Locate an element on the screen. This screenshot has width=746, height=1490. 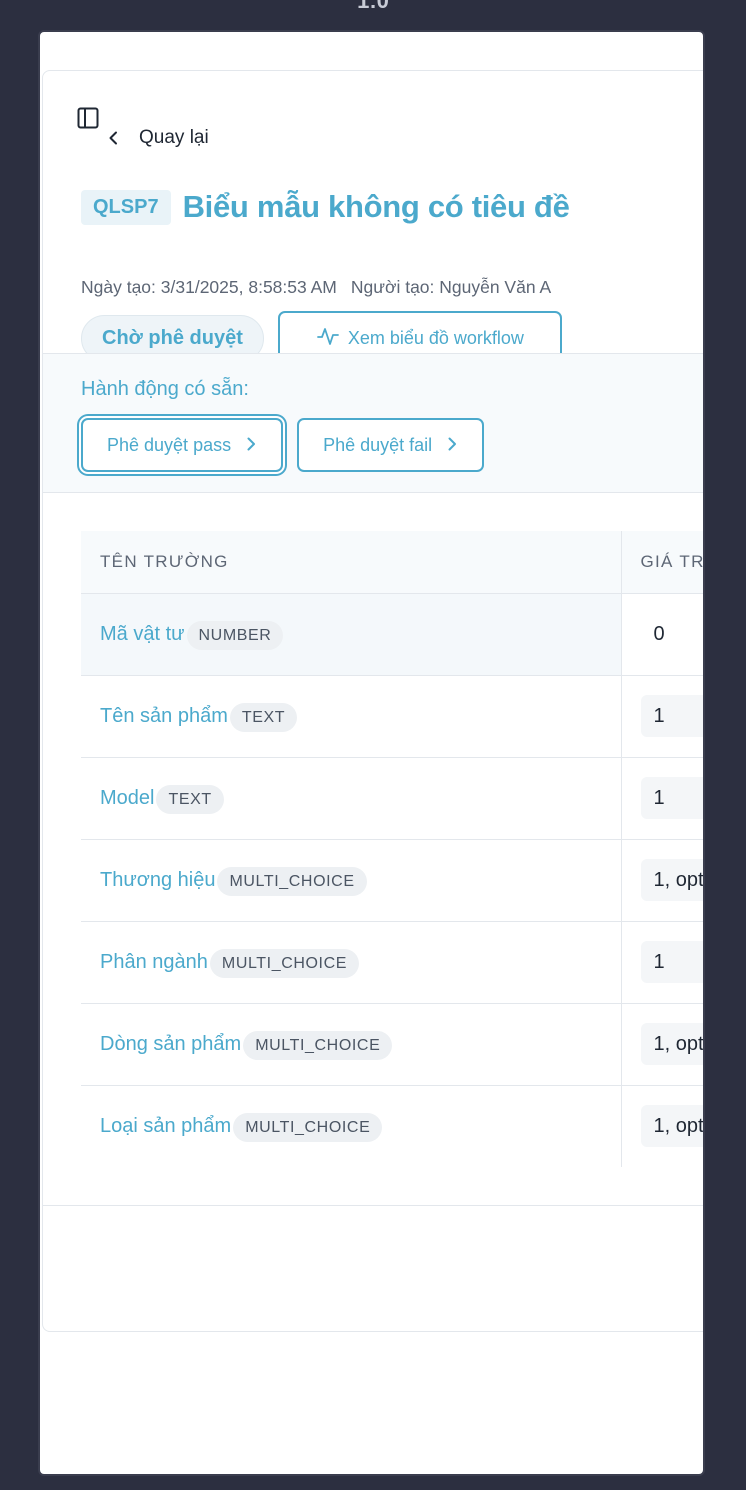
table-row: Loại sản phẩm MULTI_CHOICE 1, opt is located at coordinates (392, 1126).